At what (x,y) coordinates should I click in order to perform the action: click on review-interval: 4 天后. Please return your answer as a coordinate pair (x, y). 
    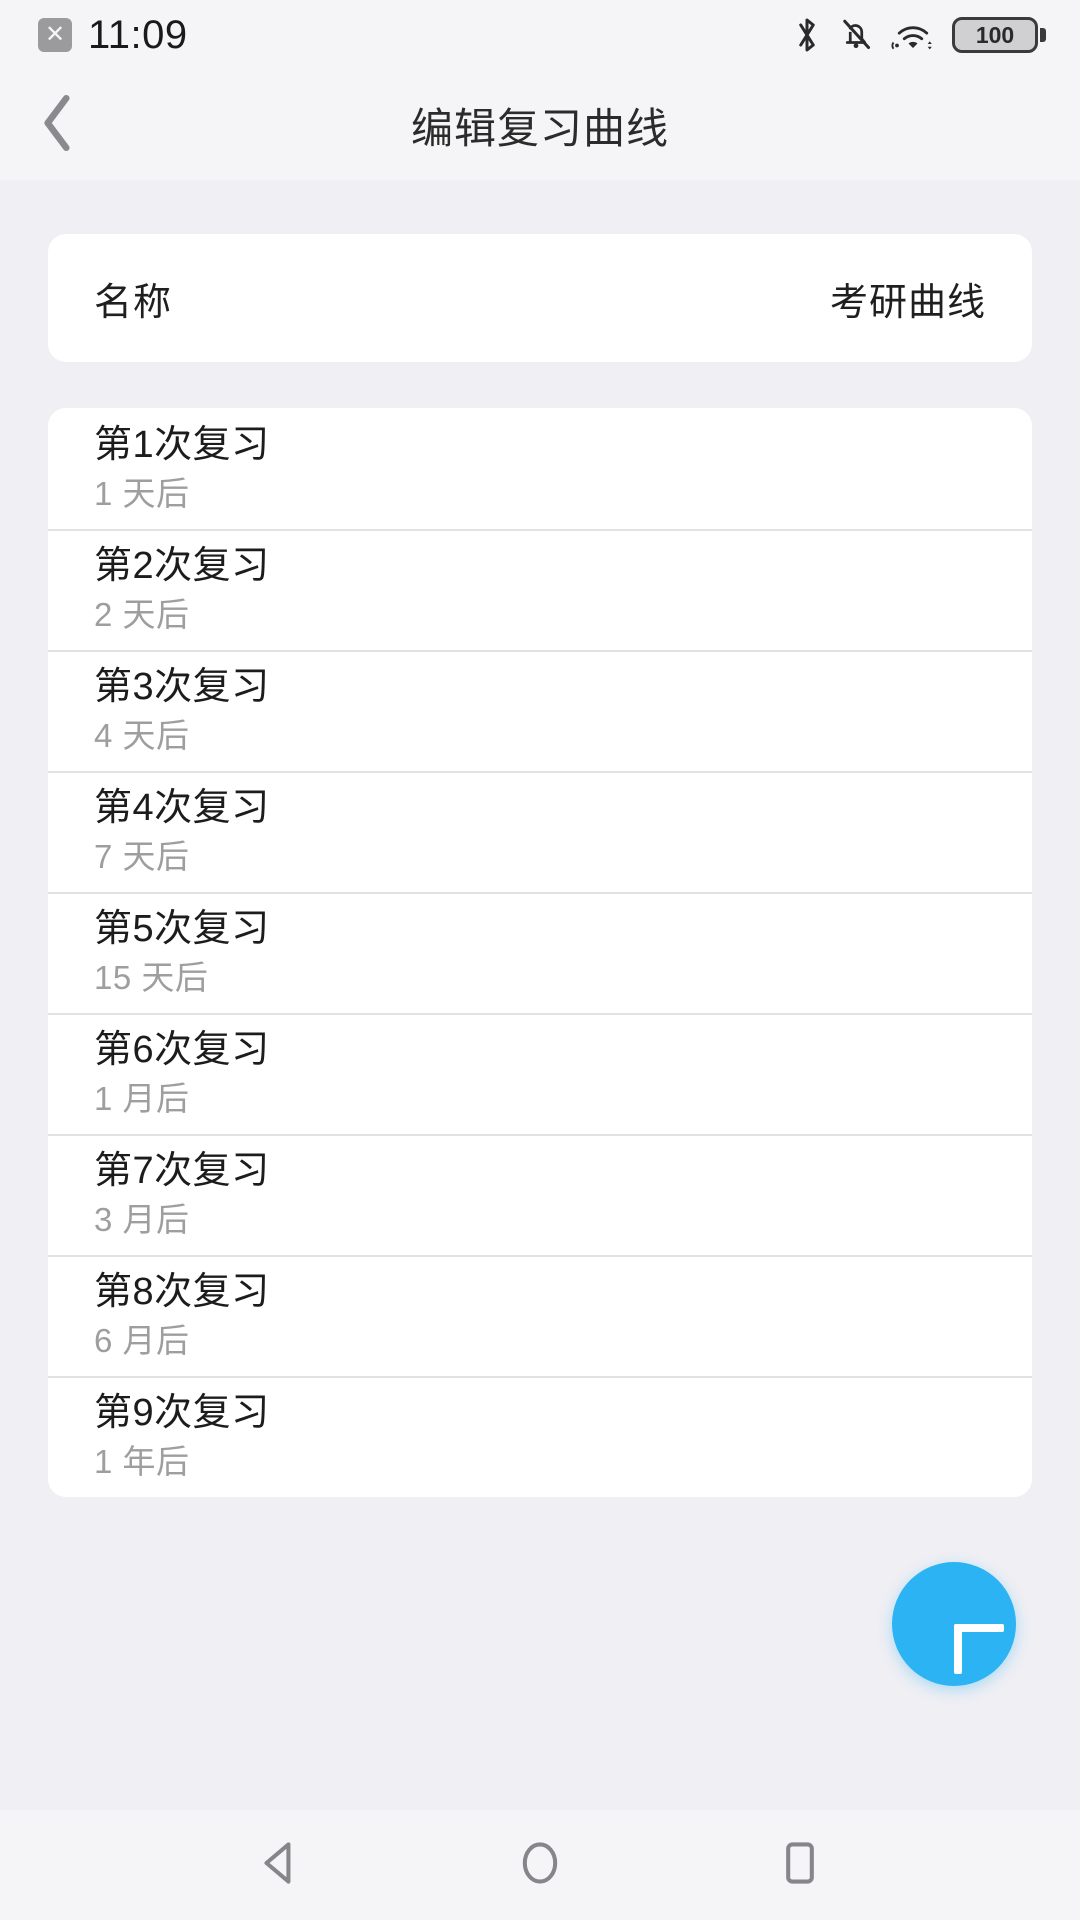
    Looking at the image, I should click on (142, 736).